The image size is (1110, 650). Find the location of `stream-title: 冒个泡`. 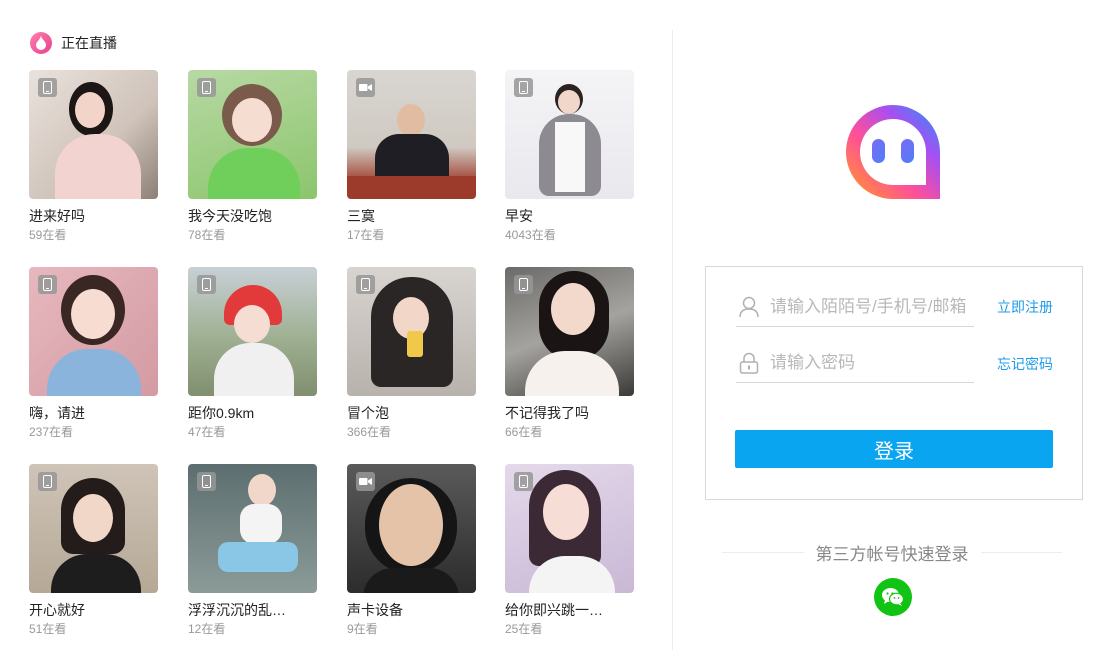

stream-title: 冒个泡 is located at coordinates (411, 413).